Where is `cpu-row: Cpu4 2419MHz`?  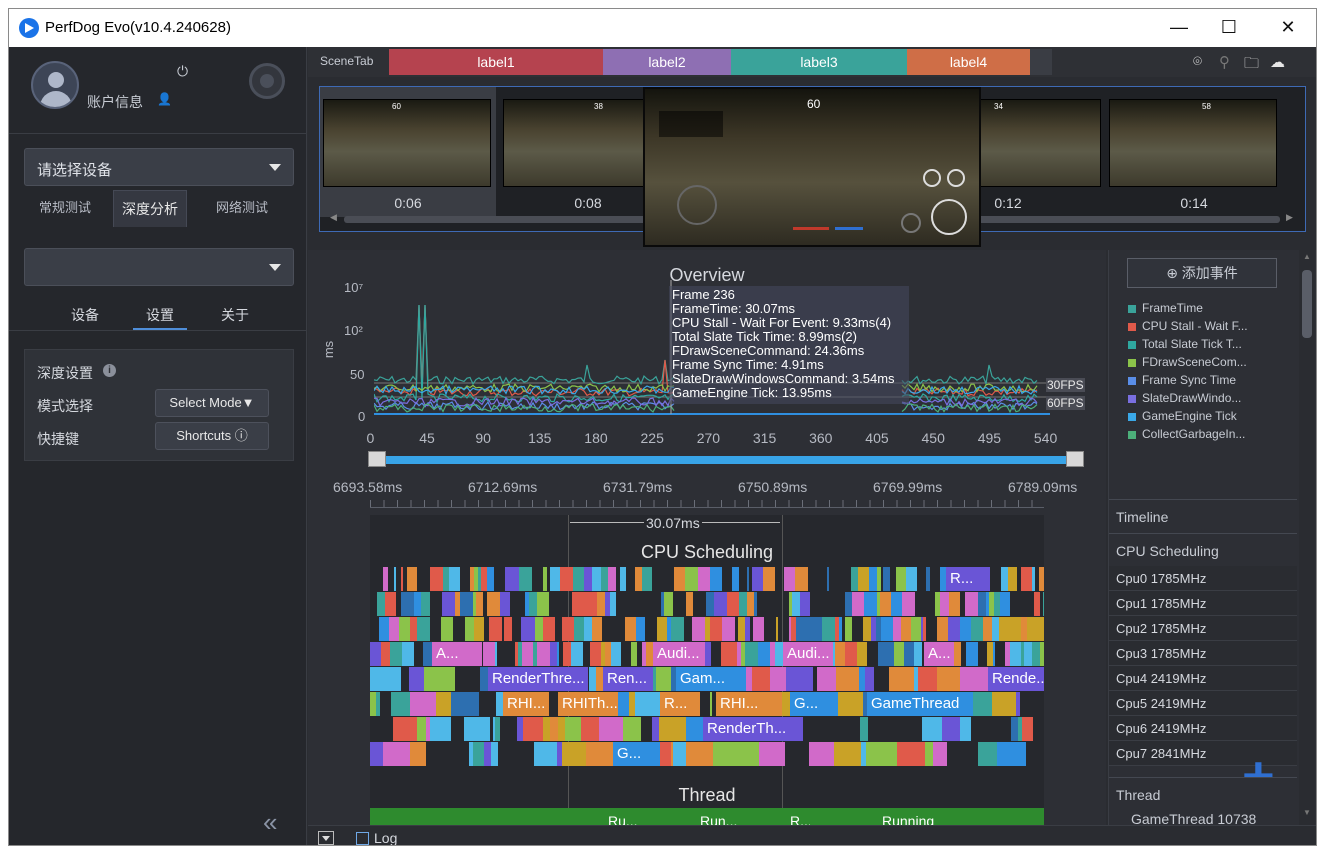 cpu-row: Cpu4 2419MHz is located at coordinates (1203, 678).